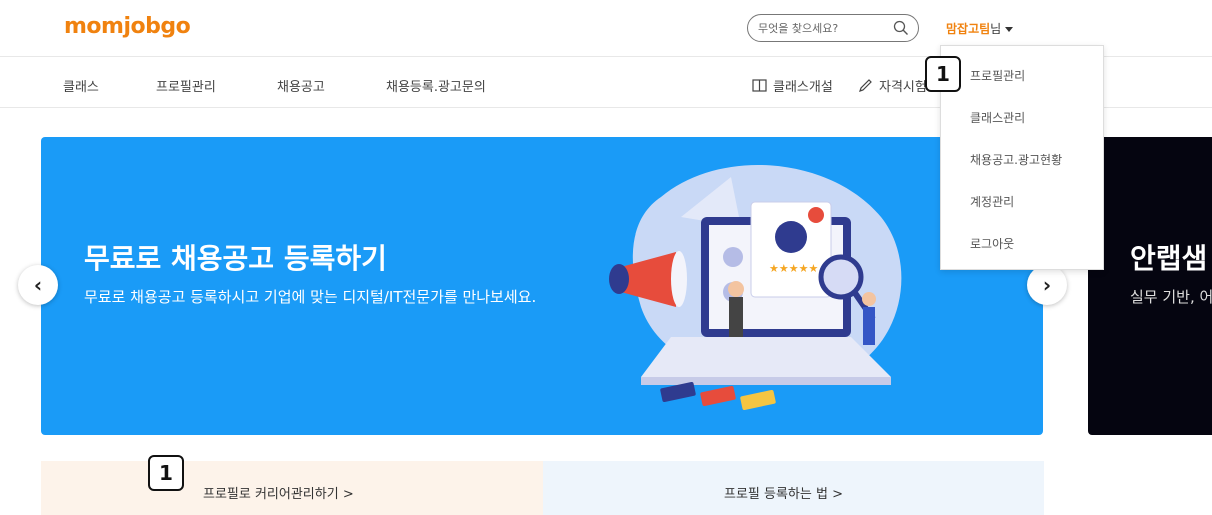 Image resolution: width=1212 pixels, height=515 pixels. What do you see at coordinates (968, 29) in the screenshot?
I see `user-name: 맘잡고팀` at bounding box center [968, 29].